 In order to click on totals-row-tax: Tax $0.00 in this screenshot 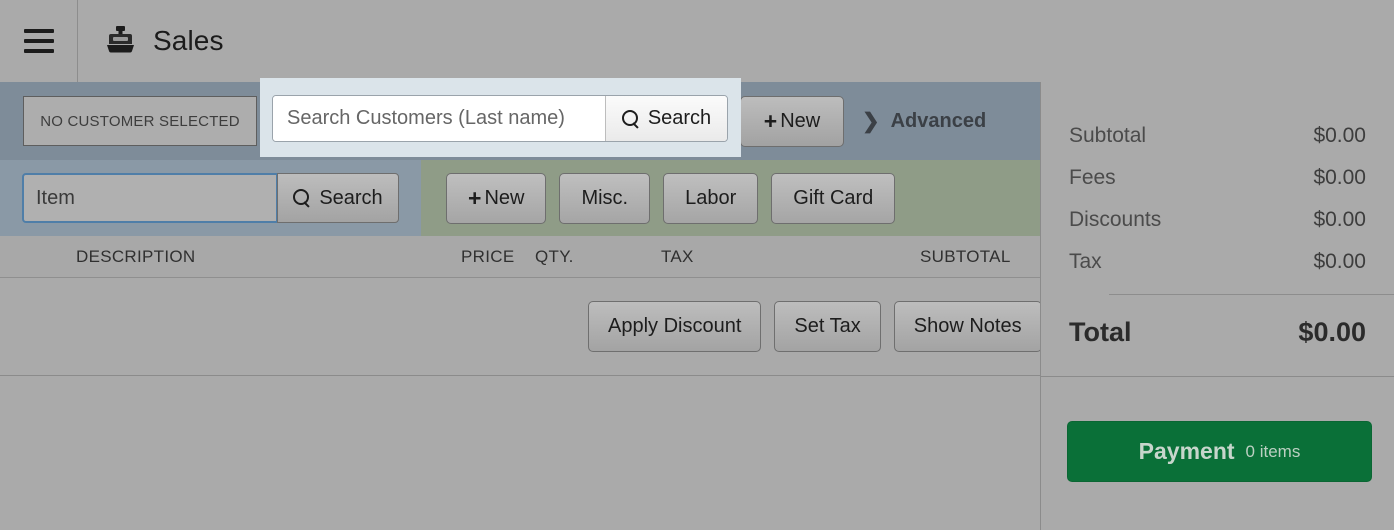, I will do `click(1217, 262)`.